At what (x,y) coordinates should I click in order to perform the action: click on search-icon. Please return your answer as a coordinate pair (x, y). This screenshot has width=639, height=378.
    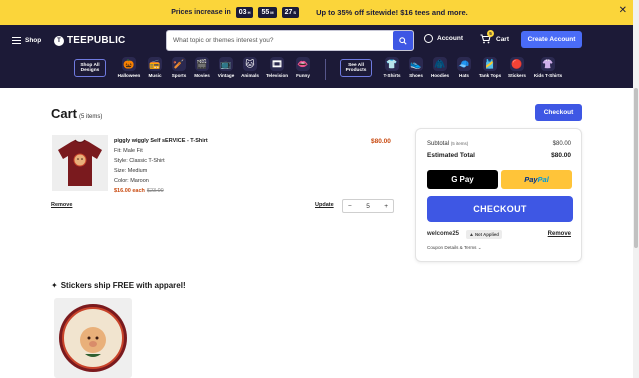
    Looking at the image, I should click on (403, 40).